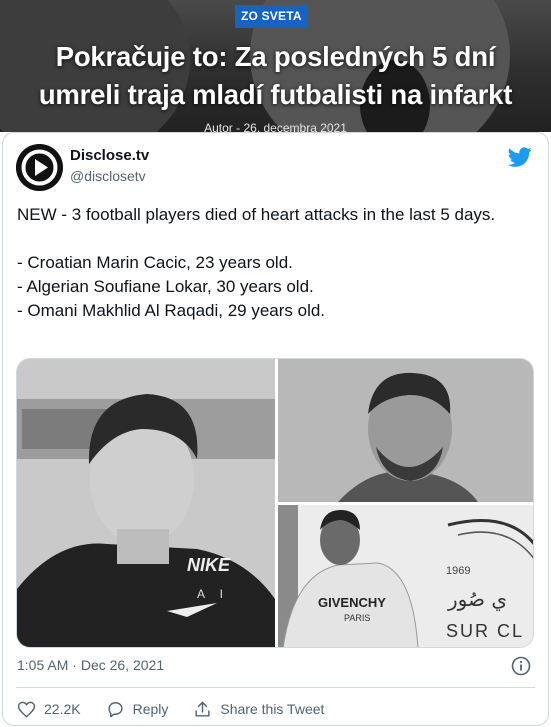 The height and width of the screenshot is (727, 551). Describe the element at coordinates (43, 665) in the screenshot. I see `tweet-time: 1:05 AM` at that location.